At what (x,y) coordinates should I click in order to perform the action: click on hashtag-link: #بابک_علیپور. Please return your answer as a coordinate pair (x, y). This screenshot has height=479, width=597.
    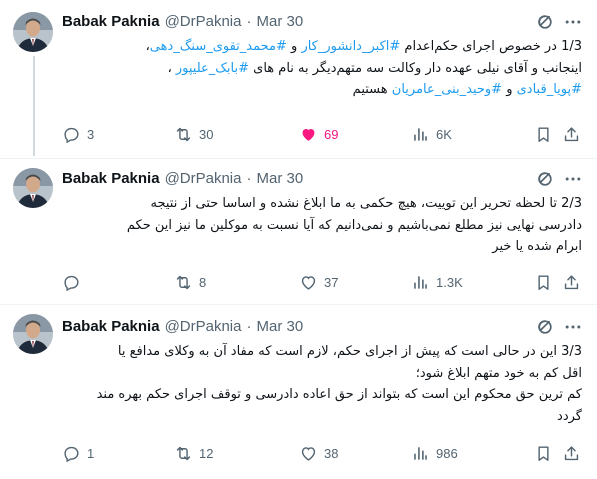
    Looking at the image, I should click on (212, 68).